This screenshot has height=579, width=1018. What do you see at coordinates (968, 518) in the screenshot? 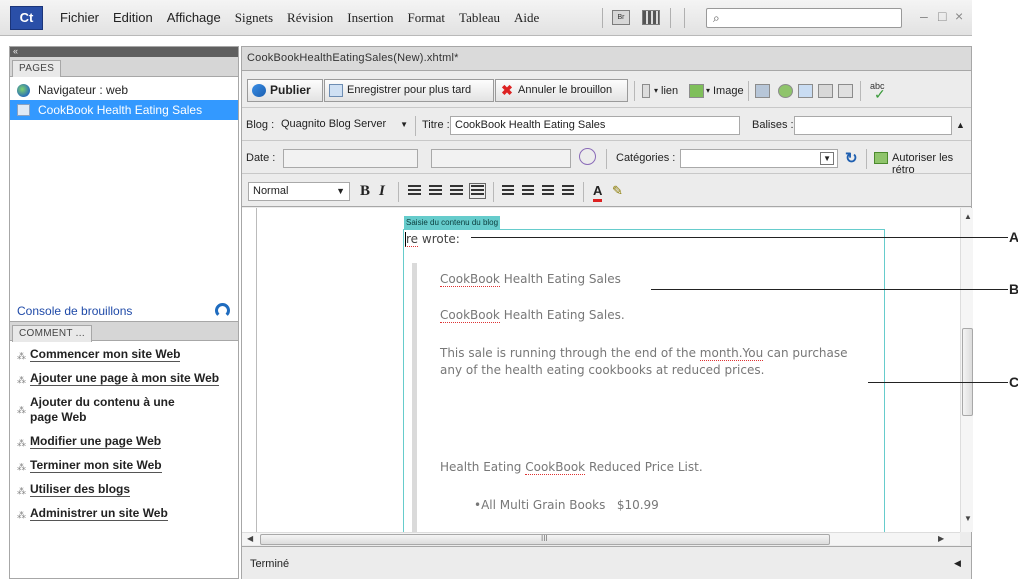
I see `scroll-down-icon: ▼` at bounding box center [968, 518].